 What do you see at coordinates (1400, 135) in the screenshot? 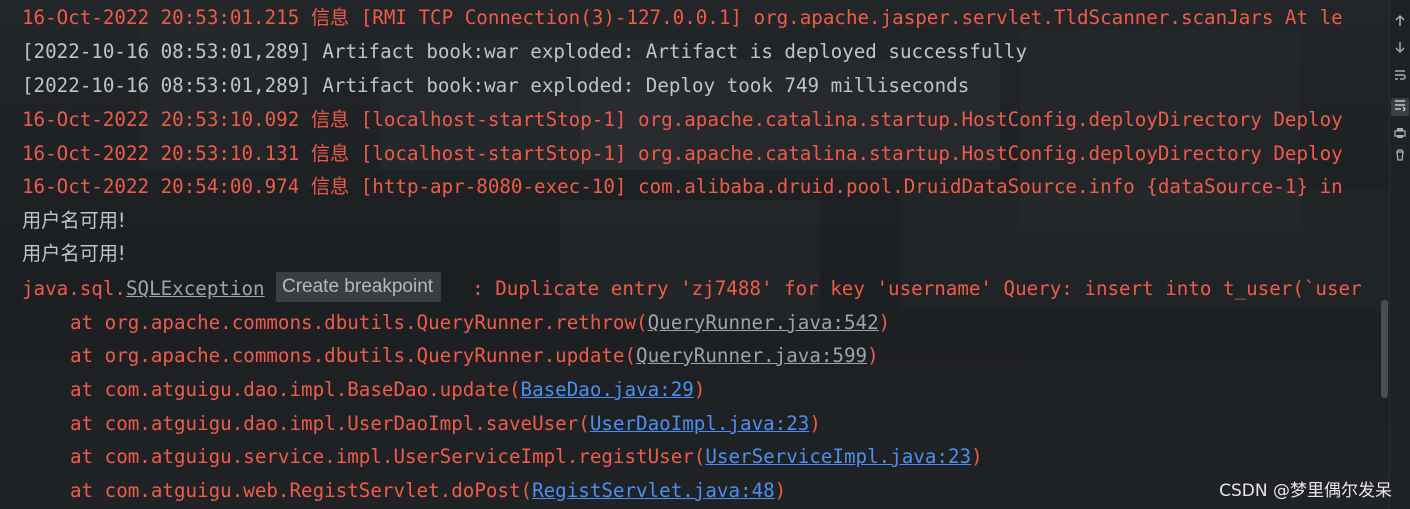
I see `print-icon` at bounding box center [1400, 135].